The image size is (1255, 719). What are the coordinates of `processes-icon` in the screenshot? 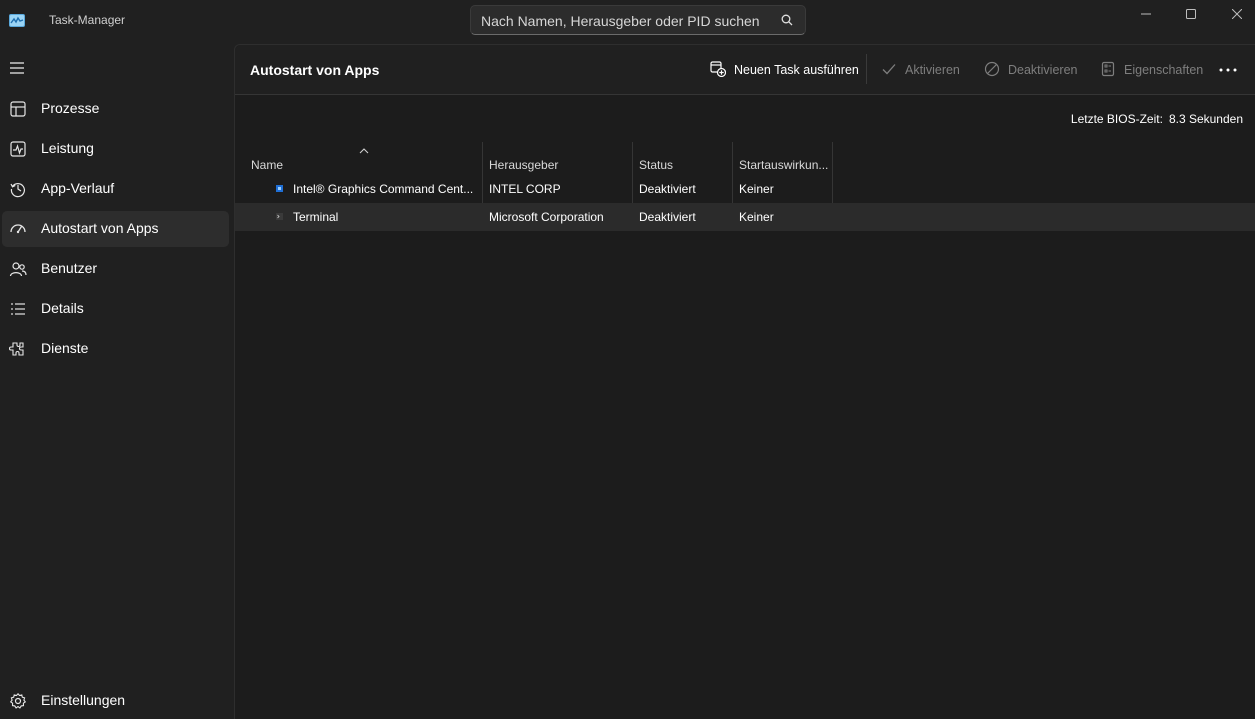 It's located at (18, 109).